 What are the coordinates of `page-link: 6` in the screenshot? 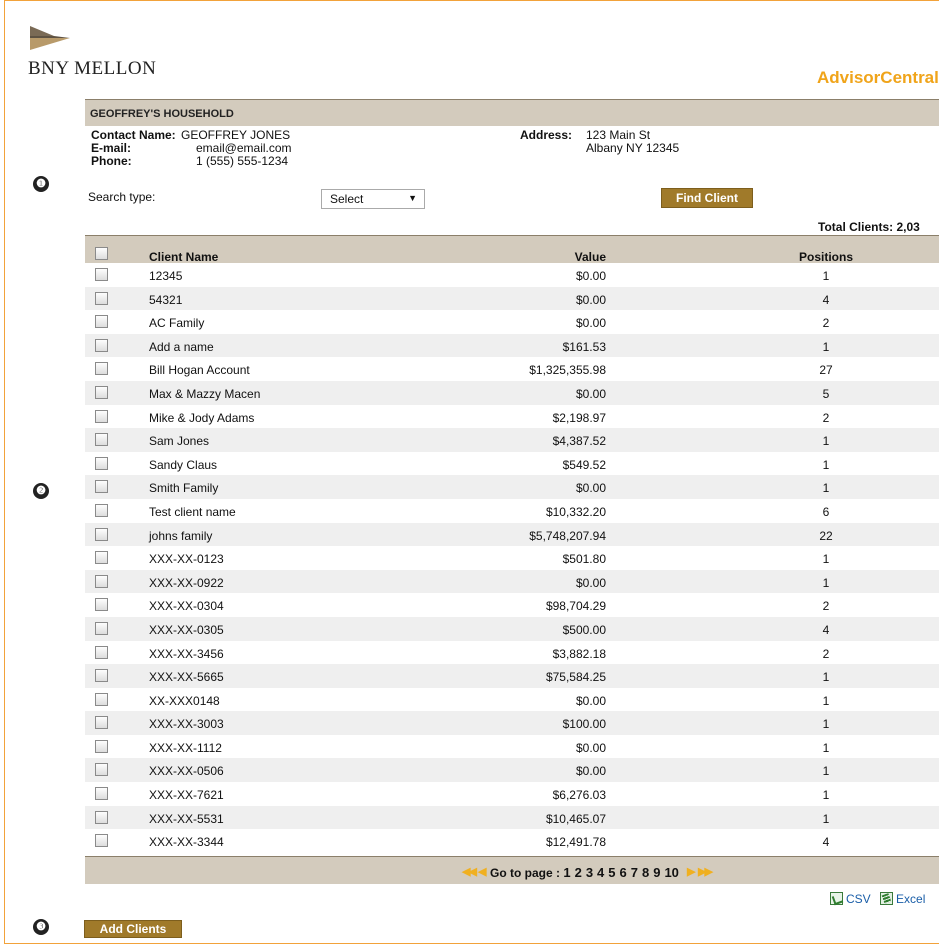 It's located at (623, 872).